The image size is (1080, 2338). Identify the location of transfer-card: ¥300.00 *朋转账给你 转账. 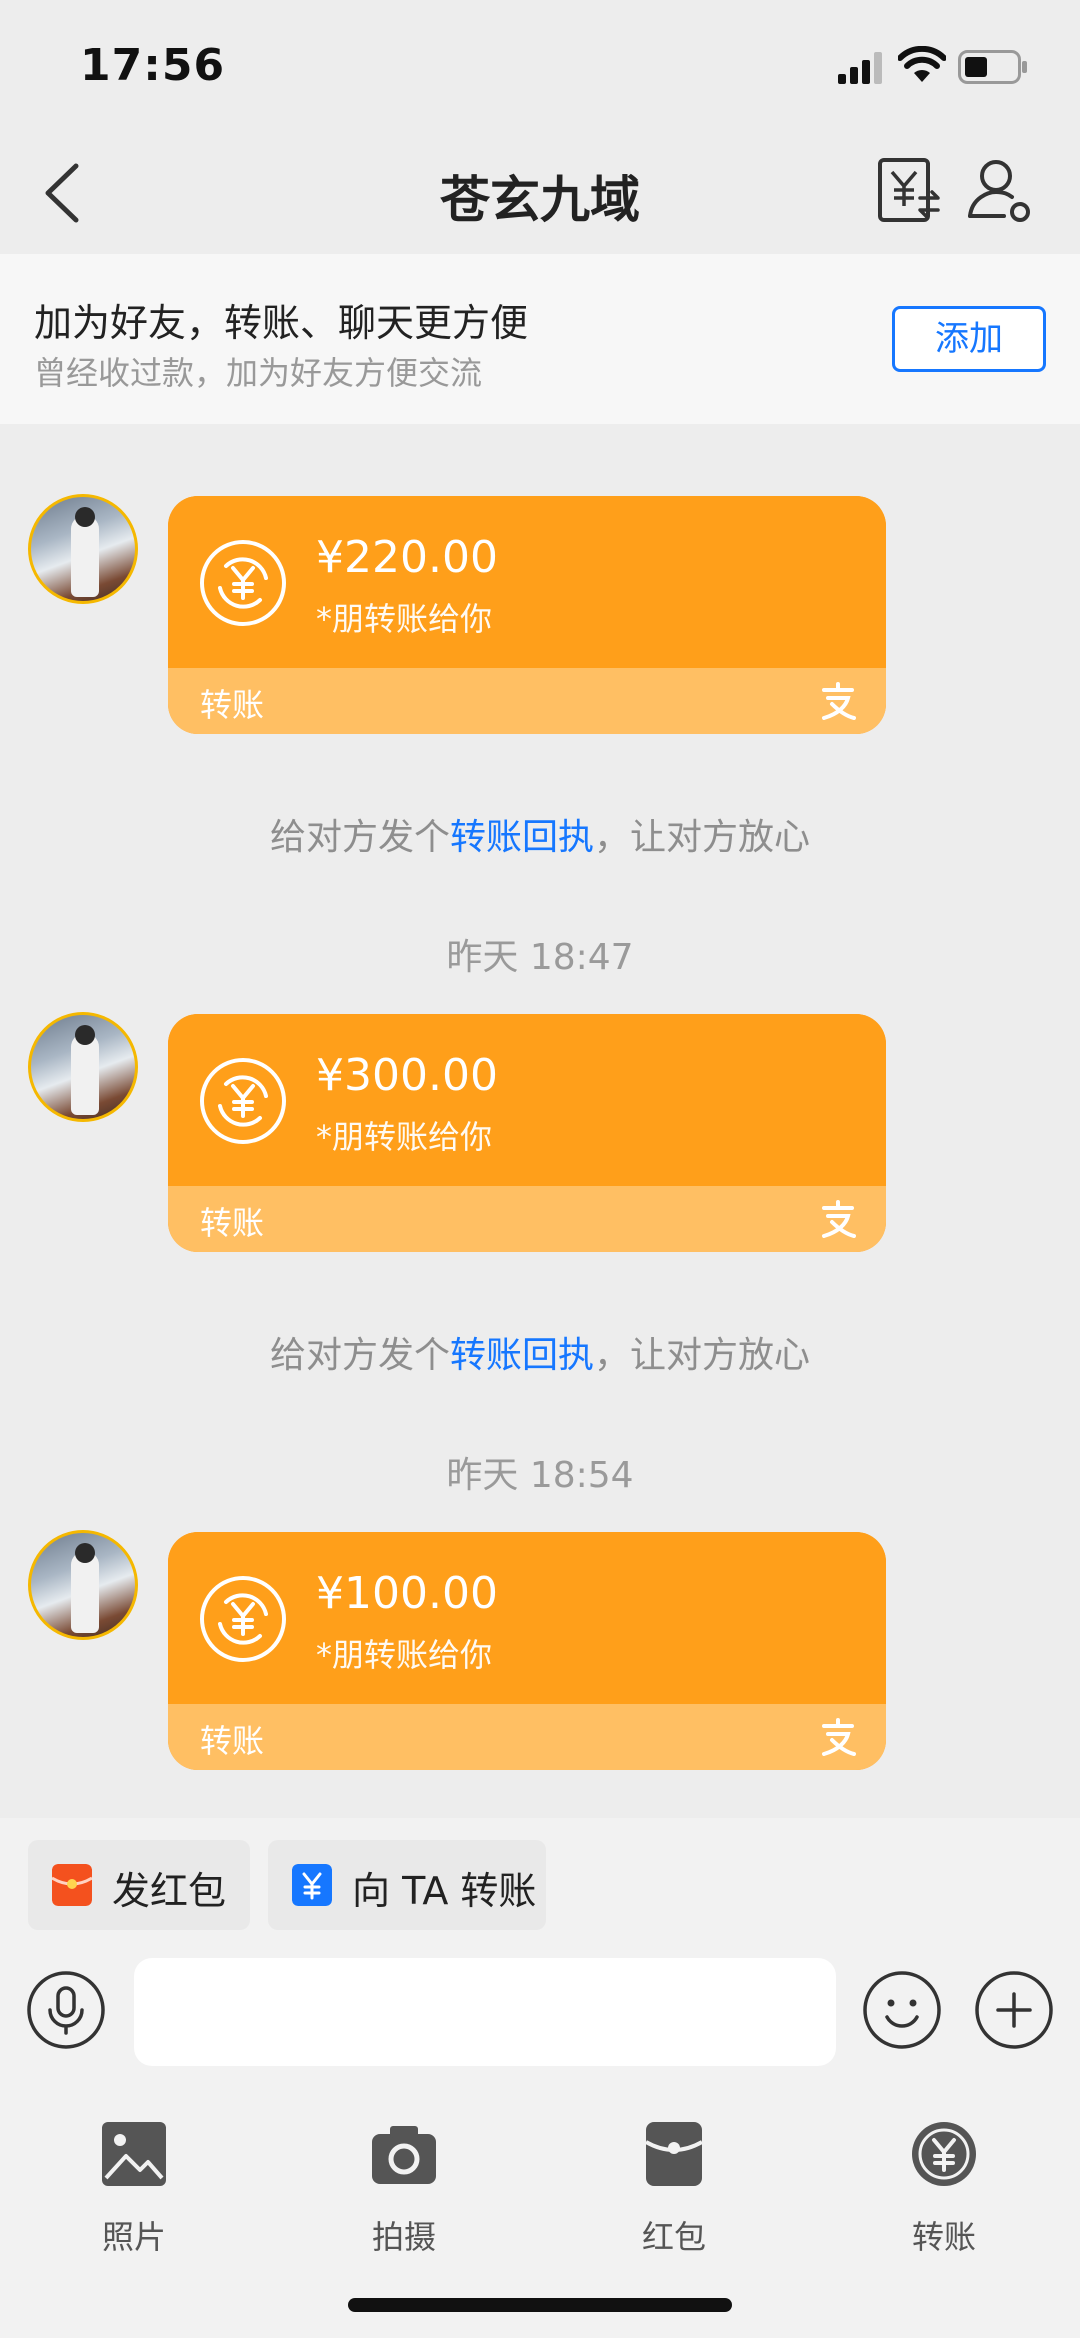
(527, 1133).